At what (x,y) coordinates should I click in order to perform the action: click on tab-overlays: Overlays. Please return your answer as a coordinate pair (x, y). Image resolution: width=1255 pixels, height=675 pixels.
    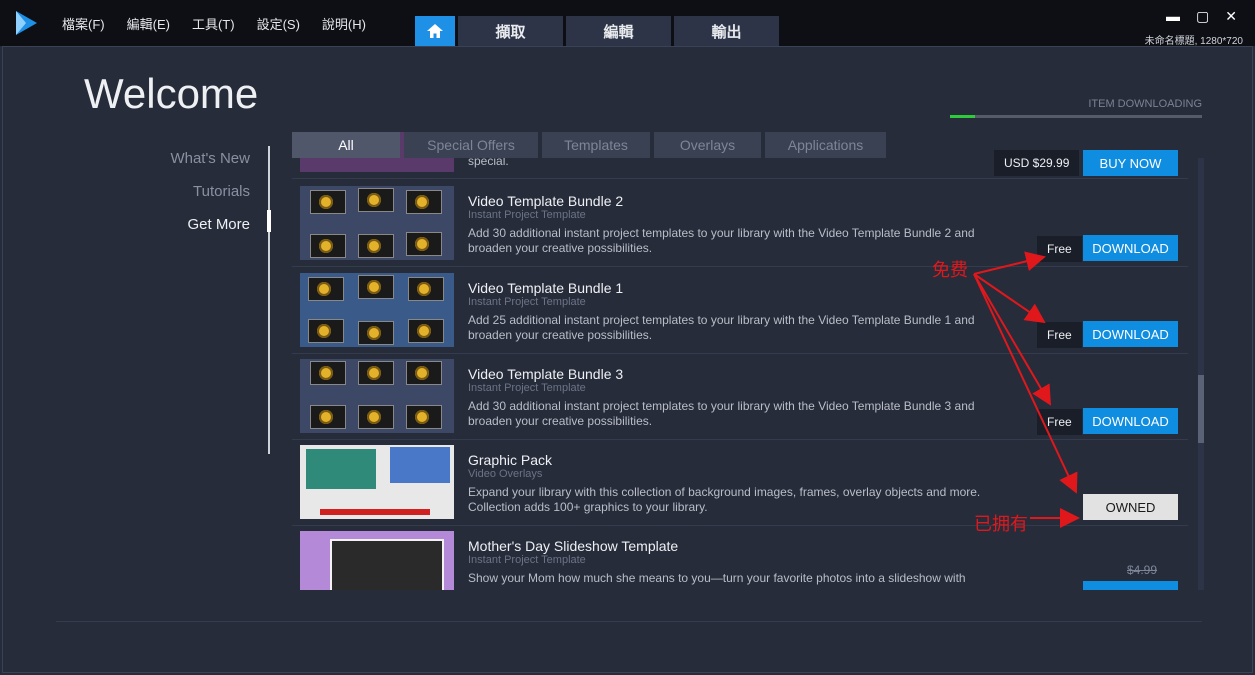
    Looking at the image, I should click on (707, 145).